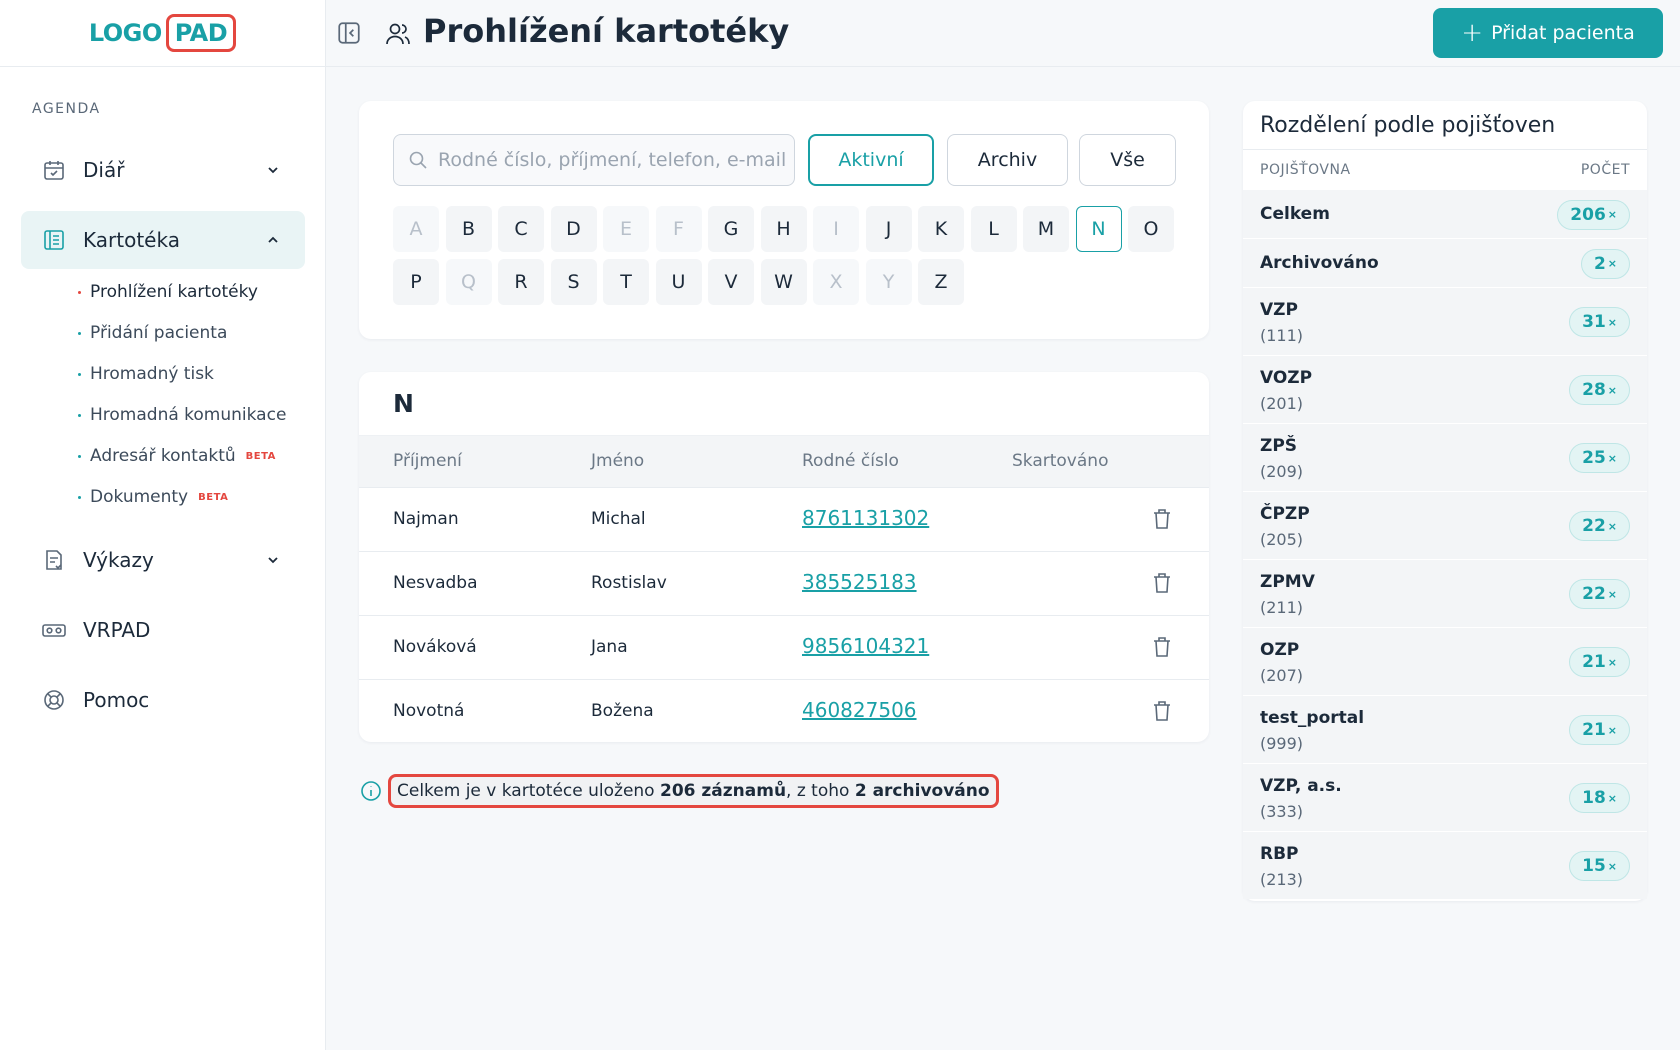 Image resolution: width=1680 pixels, height=1050 pixels. I want to click on insurance-count-badge: 15 ×, so click(1599, 866).